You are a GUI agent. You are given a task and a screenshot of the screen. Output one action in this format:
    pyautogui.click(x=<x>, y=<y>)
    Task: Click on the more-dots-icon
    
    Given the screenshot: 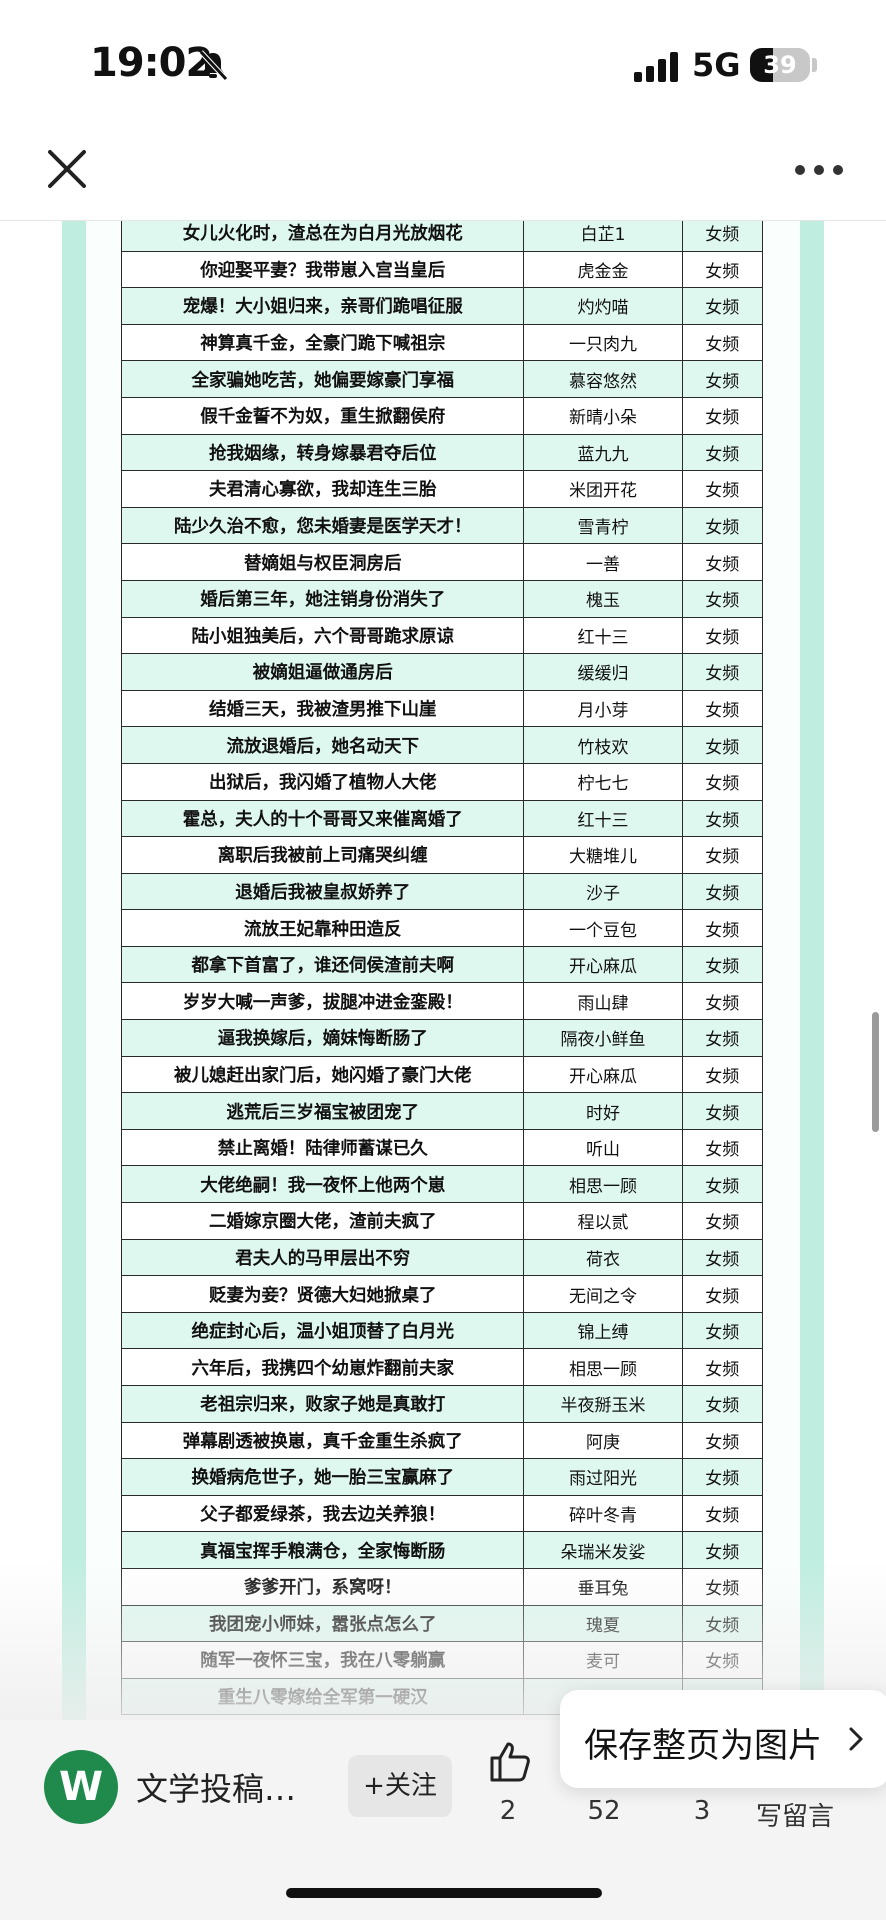 What is the action you would take?
    pyautogui.click(x=819, y=170)
    